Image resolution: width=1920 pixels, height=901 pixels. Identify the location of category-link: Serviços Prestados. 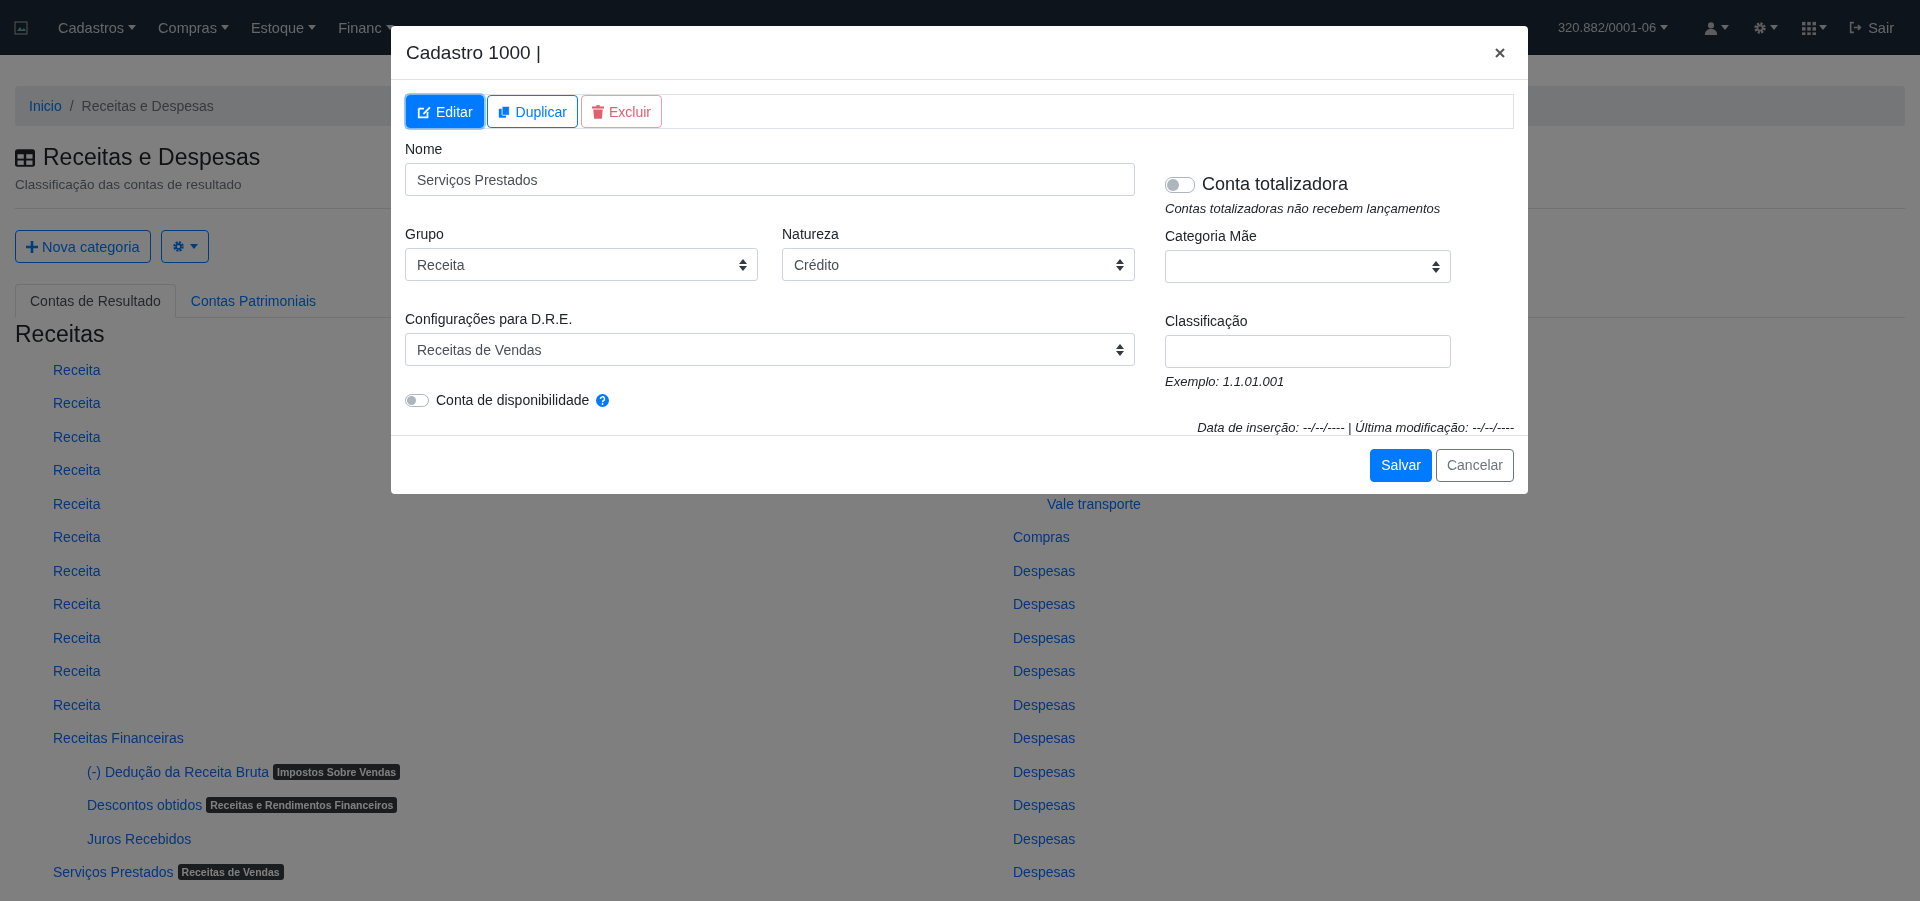
(113, 872).